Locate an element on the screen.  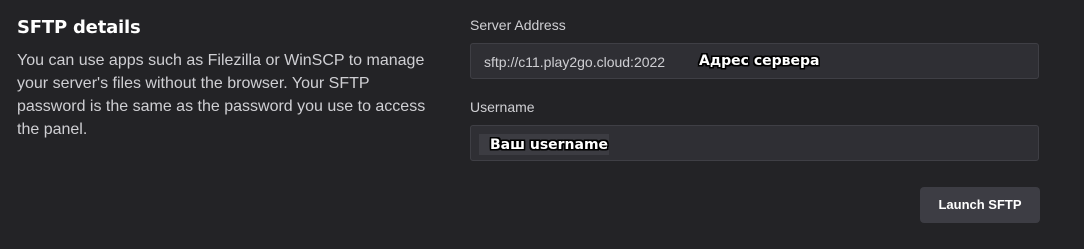
username-field: Ваш username is located at coordinates (754, 143).